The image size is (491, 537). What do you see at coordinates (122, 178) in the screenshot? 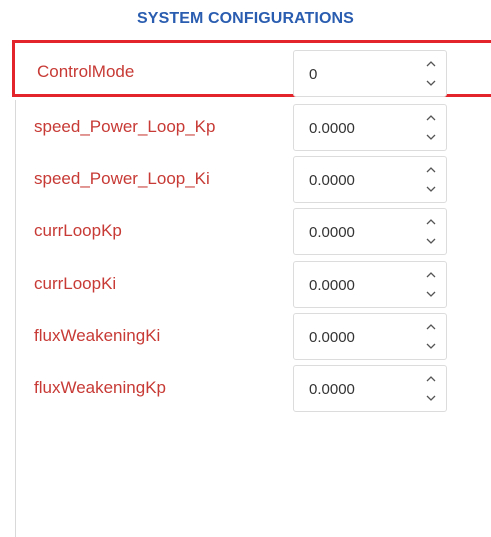
I see `param-label-speed-power-loop-ki: speed_Power_Loop_Ki` at bounding box center [122, 178].